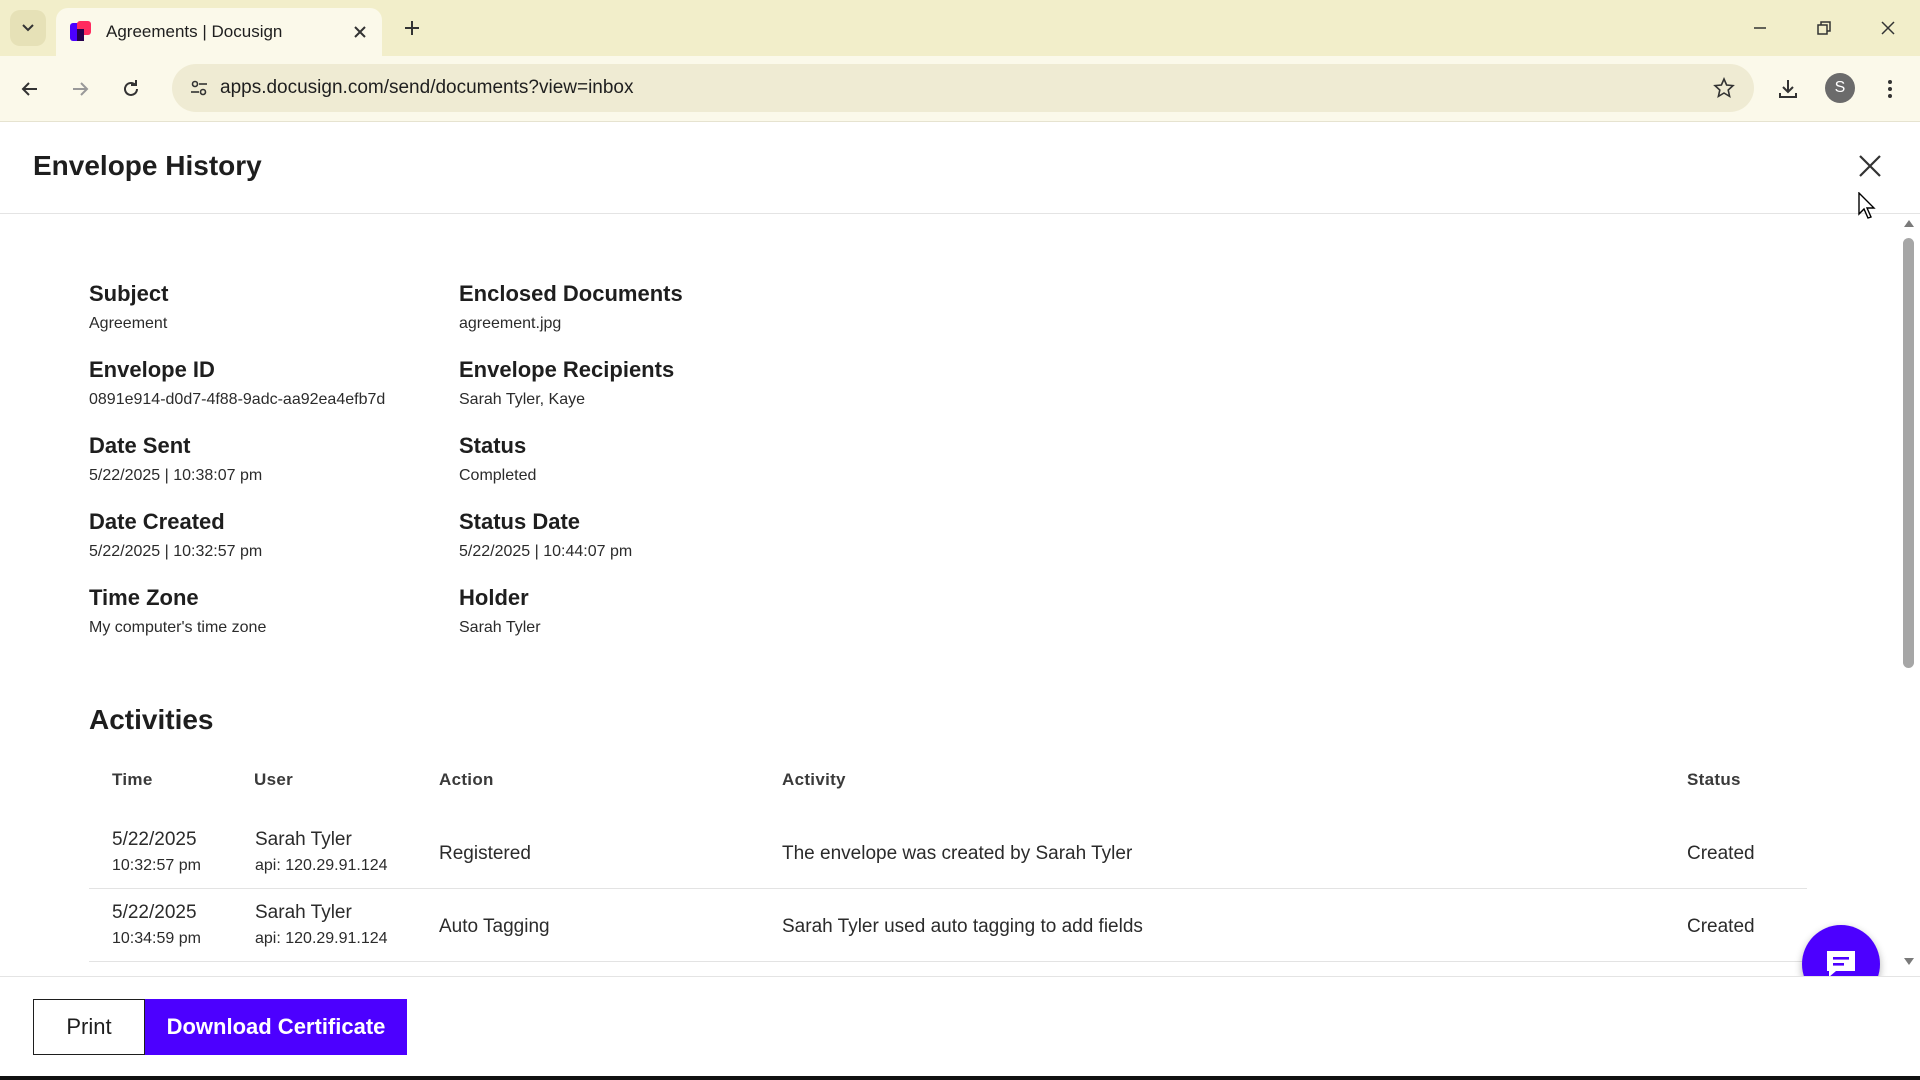  What do you see at coordinates (177, 611) in the screenshot?
I see `time-zone-field: Time Zone My computer's time zone` at bounding box center [177, 611].